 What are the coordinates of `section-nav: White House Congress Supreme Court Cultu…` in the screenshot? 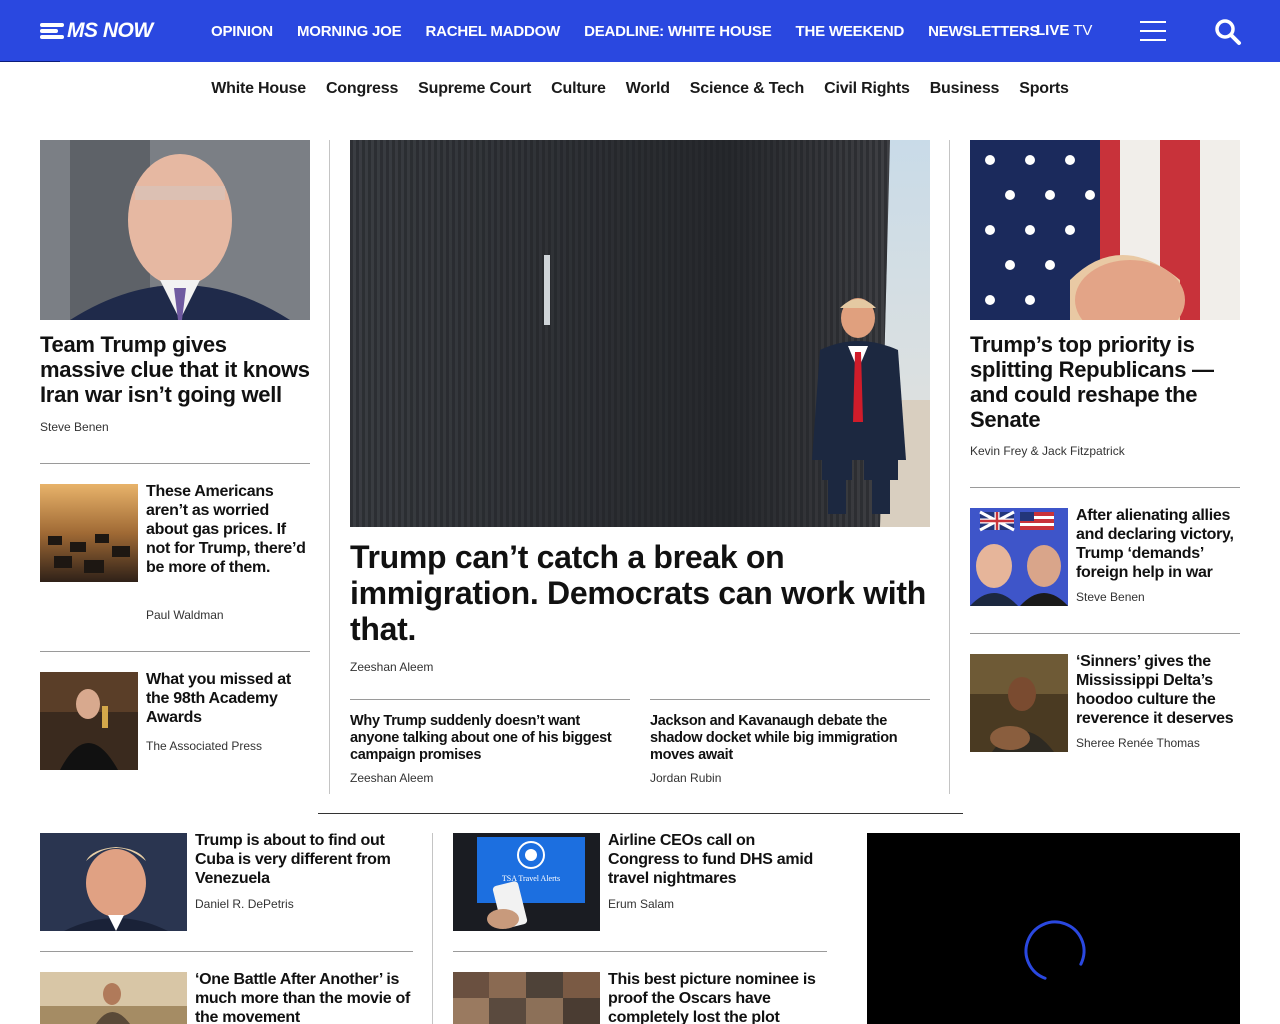 It's located at (640, 89).